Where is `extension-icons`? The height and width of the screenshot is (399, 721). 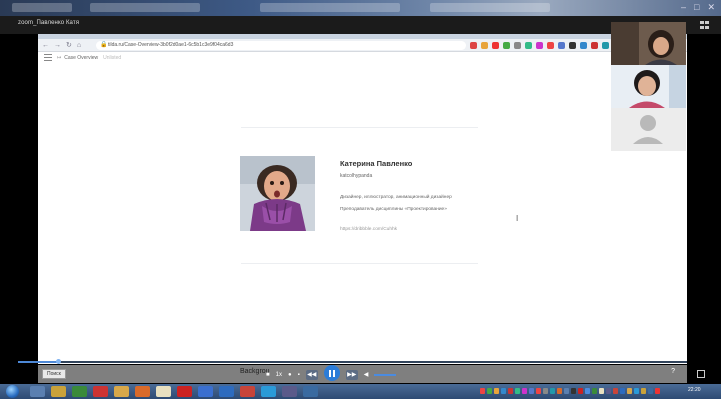 extension-icons is located at coordinates (539, 45).